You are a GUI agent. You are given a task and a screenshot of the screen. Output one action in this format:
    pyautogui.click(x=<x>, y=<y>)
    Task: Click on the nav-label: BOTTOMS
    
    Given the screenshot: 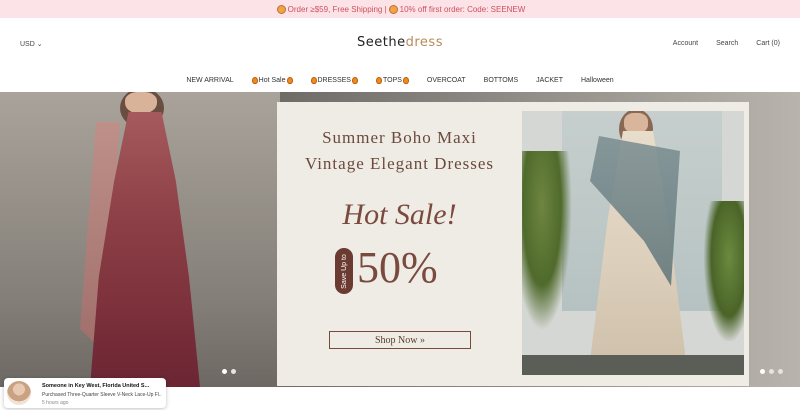 What is the action you would take?
    pyautogui.click(x=501, y=80)
    